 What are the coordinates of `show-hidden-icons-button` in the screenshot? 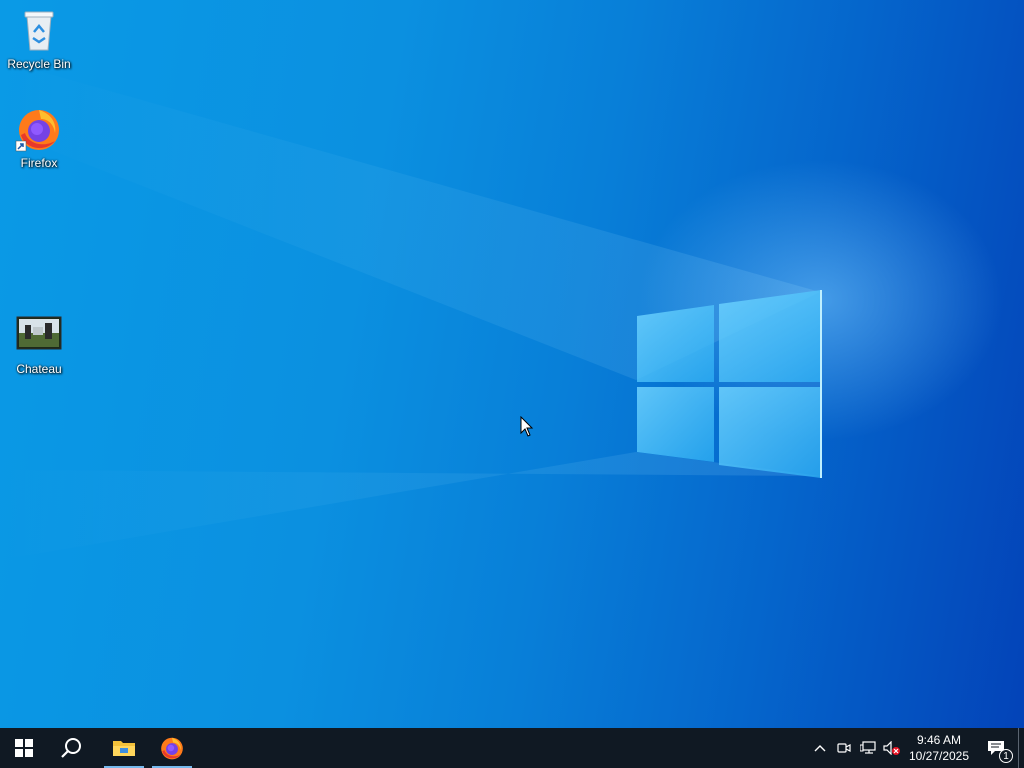 It's located at (820, 748).